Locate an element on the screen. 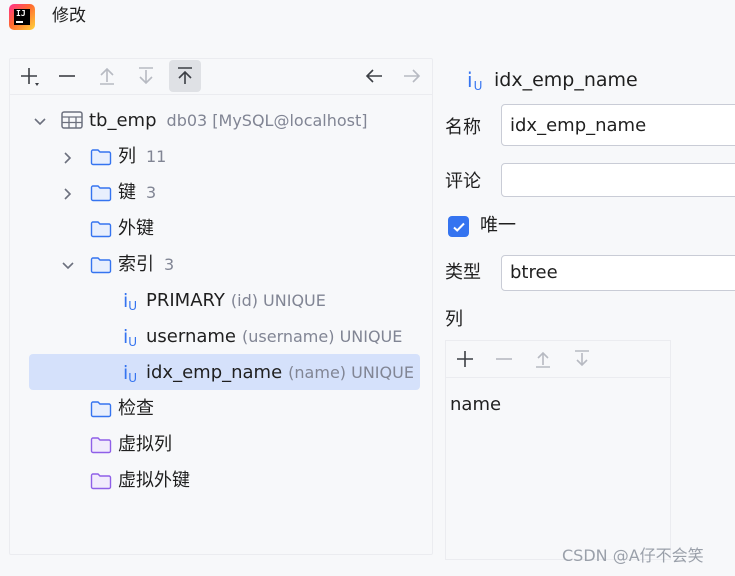 The width and height of the screenshot is (735, 576). tree-item-table: tb_emp db03 [MySQL@localhost] is located at coordinates (228, 121).